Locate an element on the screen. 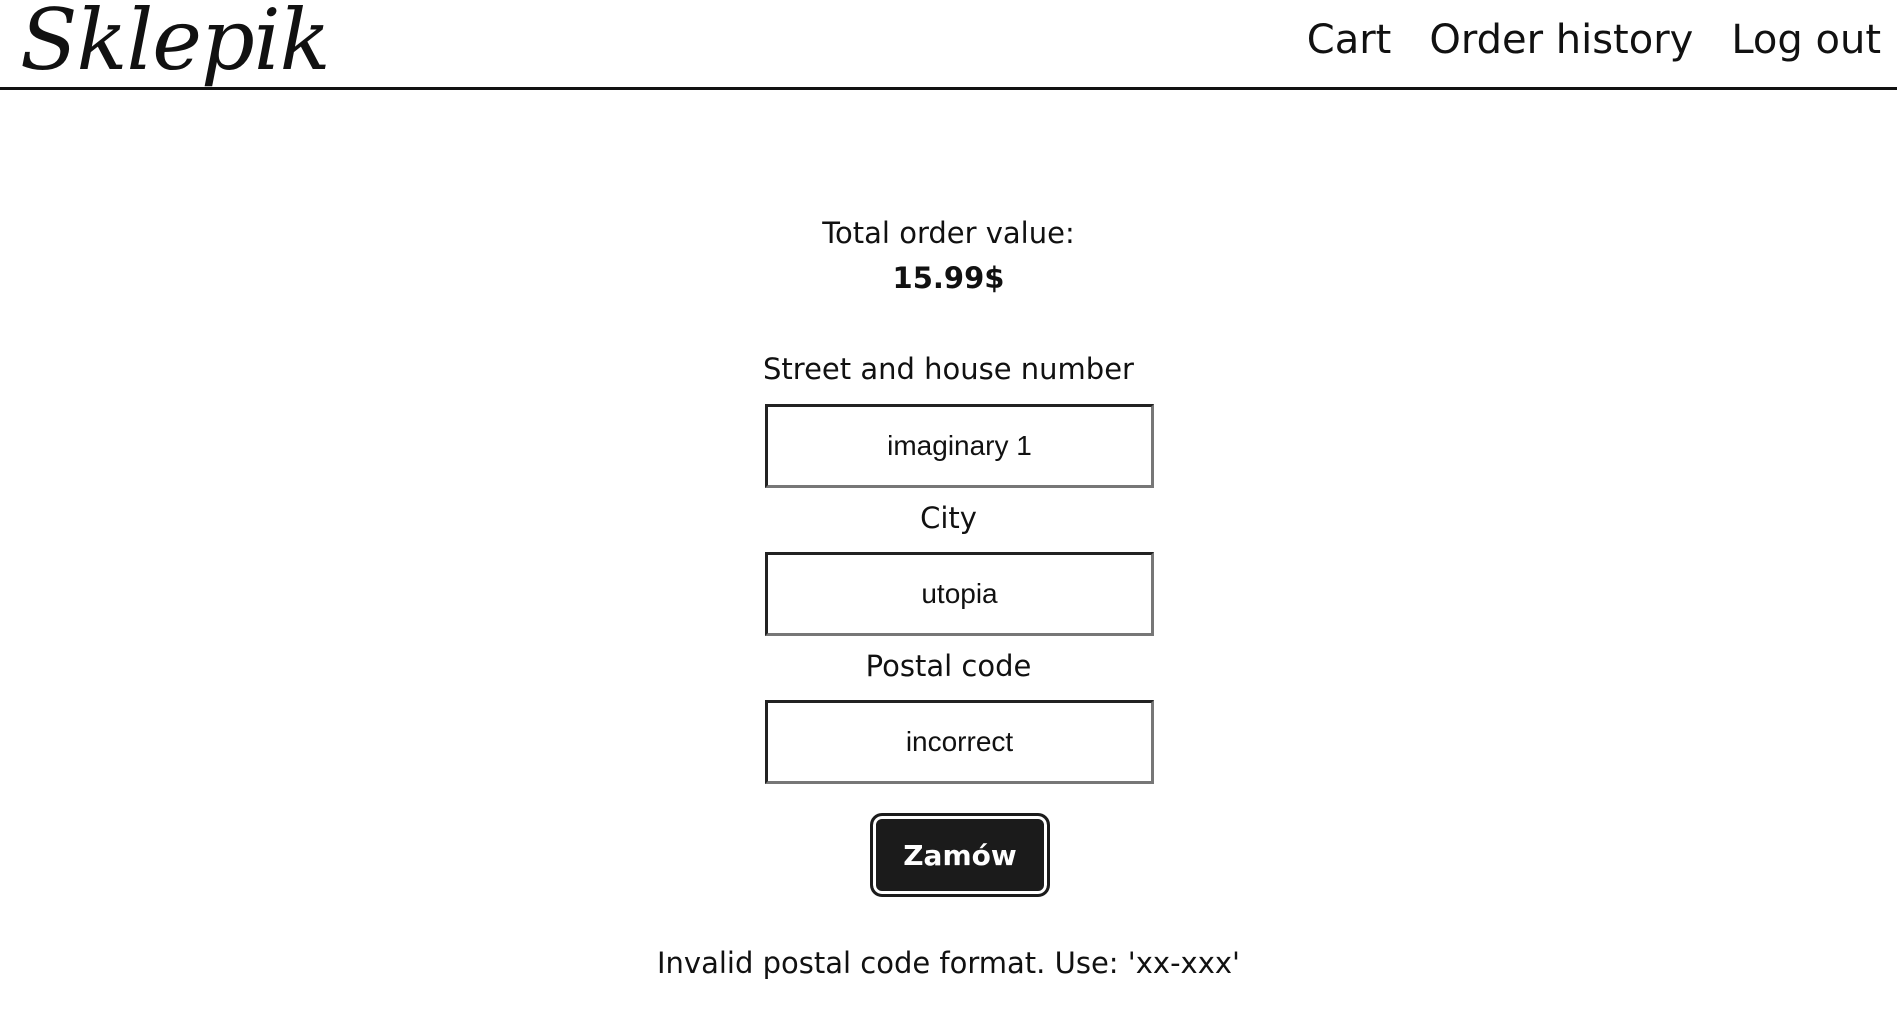 The image size is (1897, 1011). city-label: City is located at coordinates (948, 518).